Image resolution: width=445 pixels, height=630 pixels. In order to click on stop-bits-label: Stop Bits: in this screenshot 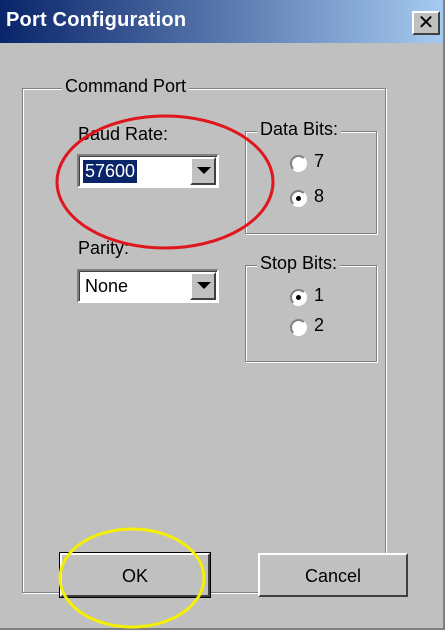, I will do `click(299, 263)`.